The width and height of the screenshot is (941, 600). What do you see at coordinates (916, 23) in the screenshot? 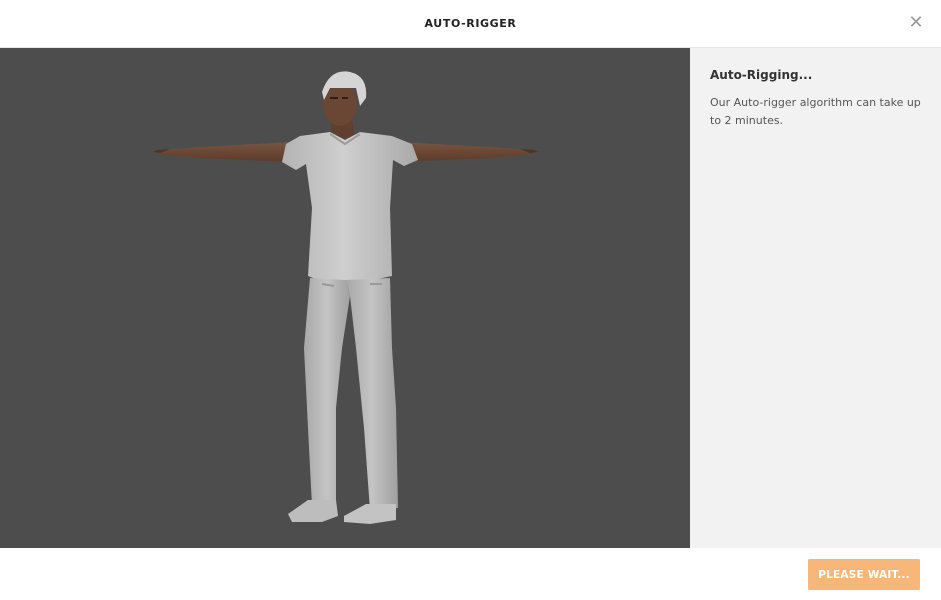
I see `close-icon: ✕` at bounding box center [916, 23].